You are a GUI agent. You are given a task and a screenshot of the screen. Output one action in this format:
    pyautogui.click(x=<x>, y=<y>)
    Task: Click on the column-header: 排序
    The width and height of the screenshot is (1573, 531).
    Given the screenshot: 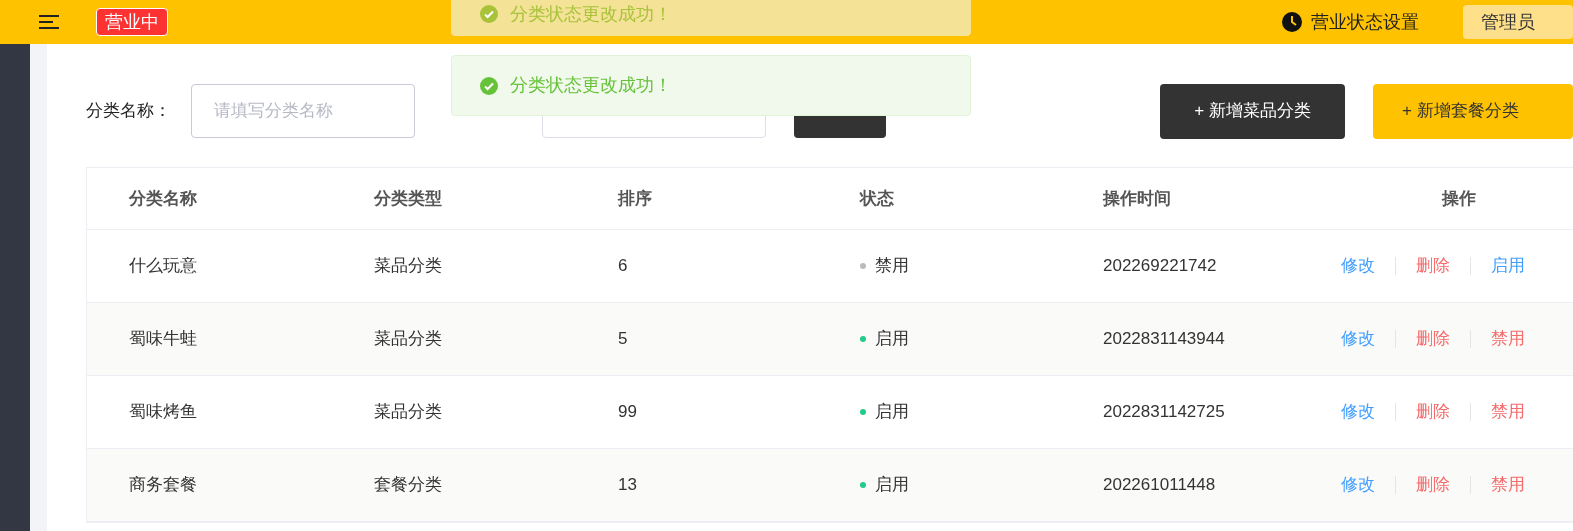 What is the action you would take?
    pyautogui.click(x=635, y=198)
    